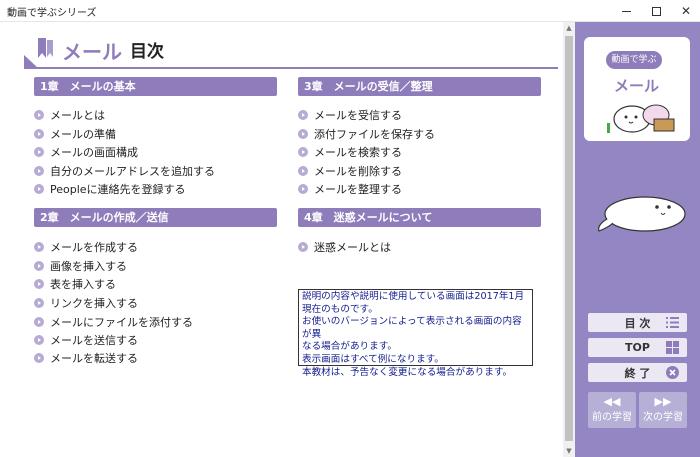  What do you see at coordinates (672, 372) in the screenshot?
I see `close-circle-icon` at bounding box center [672, 372].